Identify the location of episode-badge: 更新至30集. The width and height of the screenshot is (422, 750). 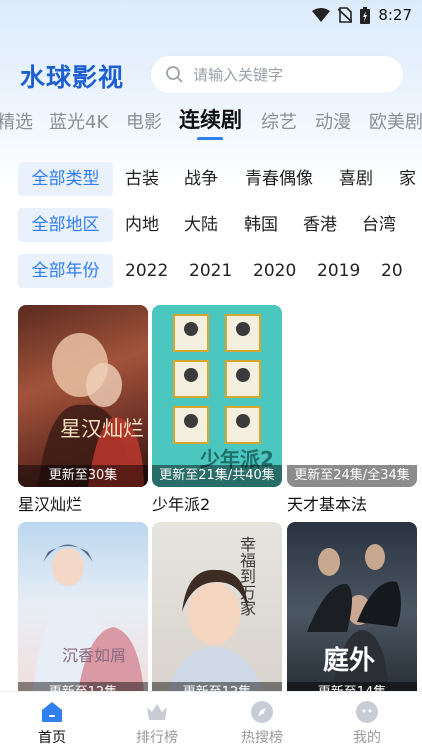
(83, 476).